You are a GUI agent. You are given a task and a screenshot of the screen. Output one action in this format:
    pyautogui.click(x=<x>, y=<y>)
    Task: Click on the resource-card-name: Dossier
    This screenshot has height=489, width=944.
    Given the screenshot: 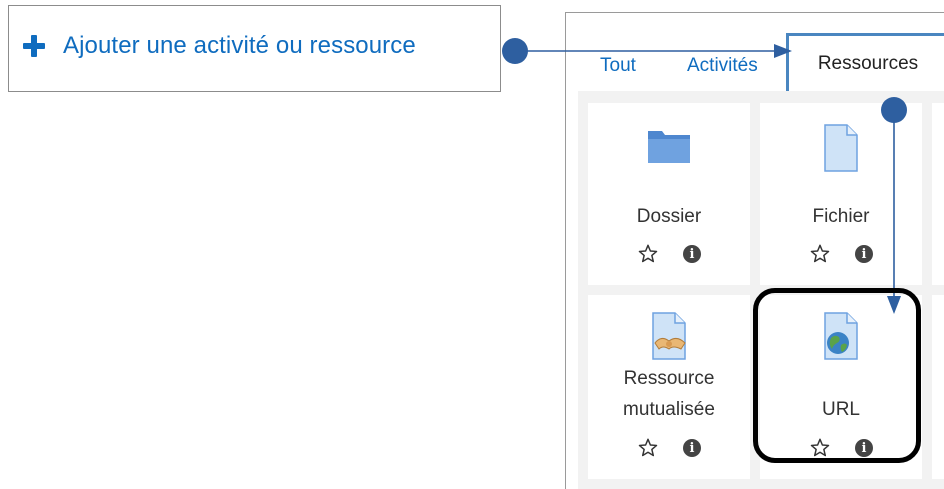 What is the action you would take?
    pyautogui.click(x=669, y=216)
    